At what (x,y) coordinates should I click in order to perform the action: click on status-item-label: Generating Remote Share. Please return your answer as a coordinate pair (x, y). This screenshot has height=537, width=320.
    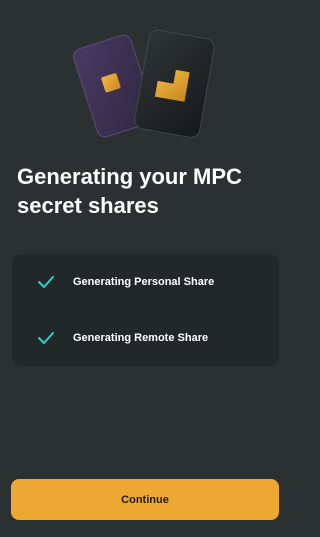
    Looking at the image, I should click on (141, 338).